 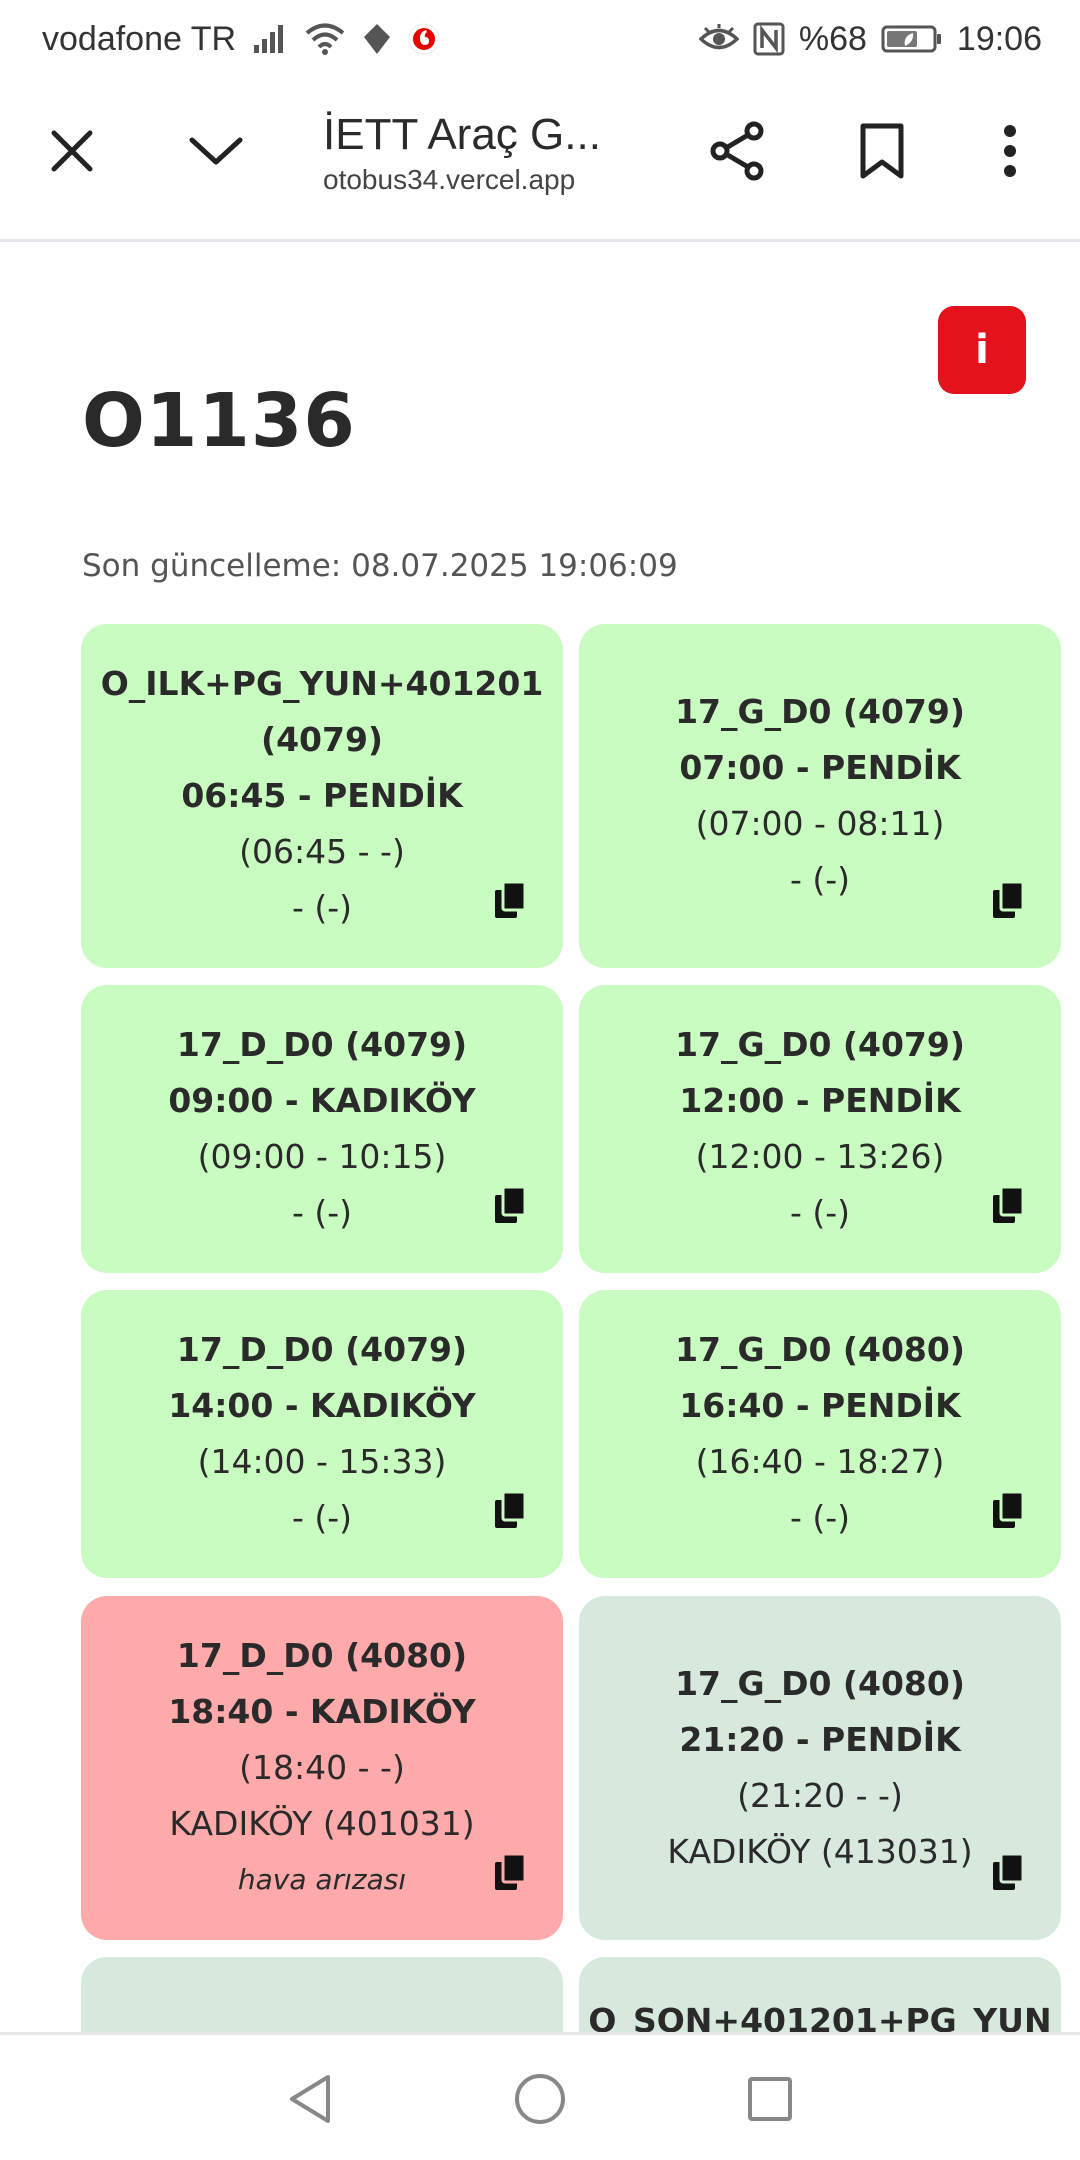 What do you see at coordinates (322, 1100) in the screenshot?
I see `trip-line2: 09:00 - KADIKÖY` at bounding box center [322, 1100].